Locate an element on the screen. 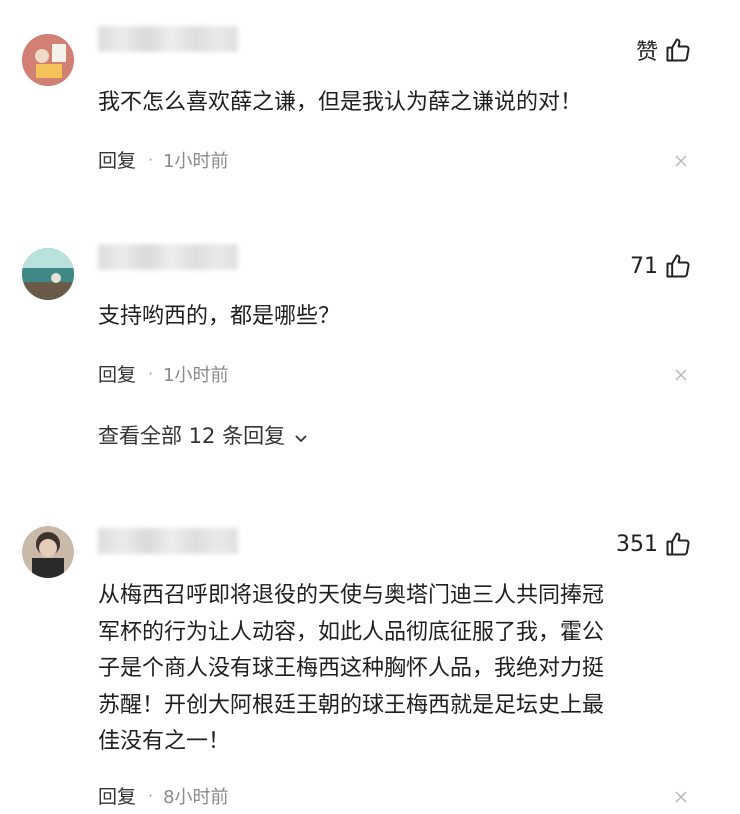  comment-text-line: 军杯的行为让人动容，如此人品彻底征服了我，霍公 is located at coordinates (351, 632).